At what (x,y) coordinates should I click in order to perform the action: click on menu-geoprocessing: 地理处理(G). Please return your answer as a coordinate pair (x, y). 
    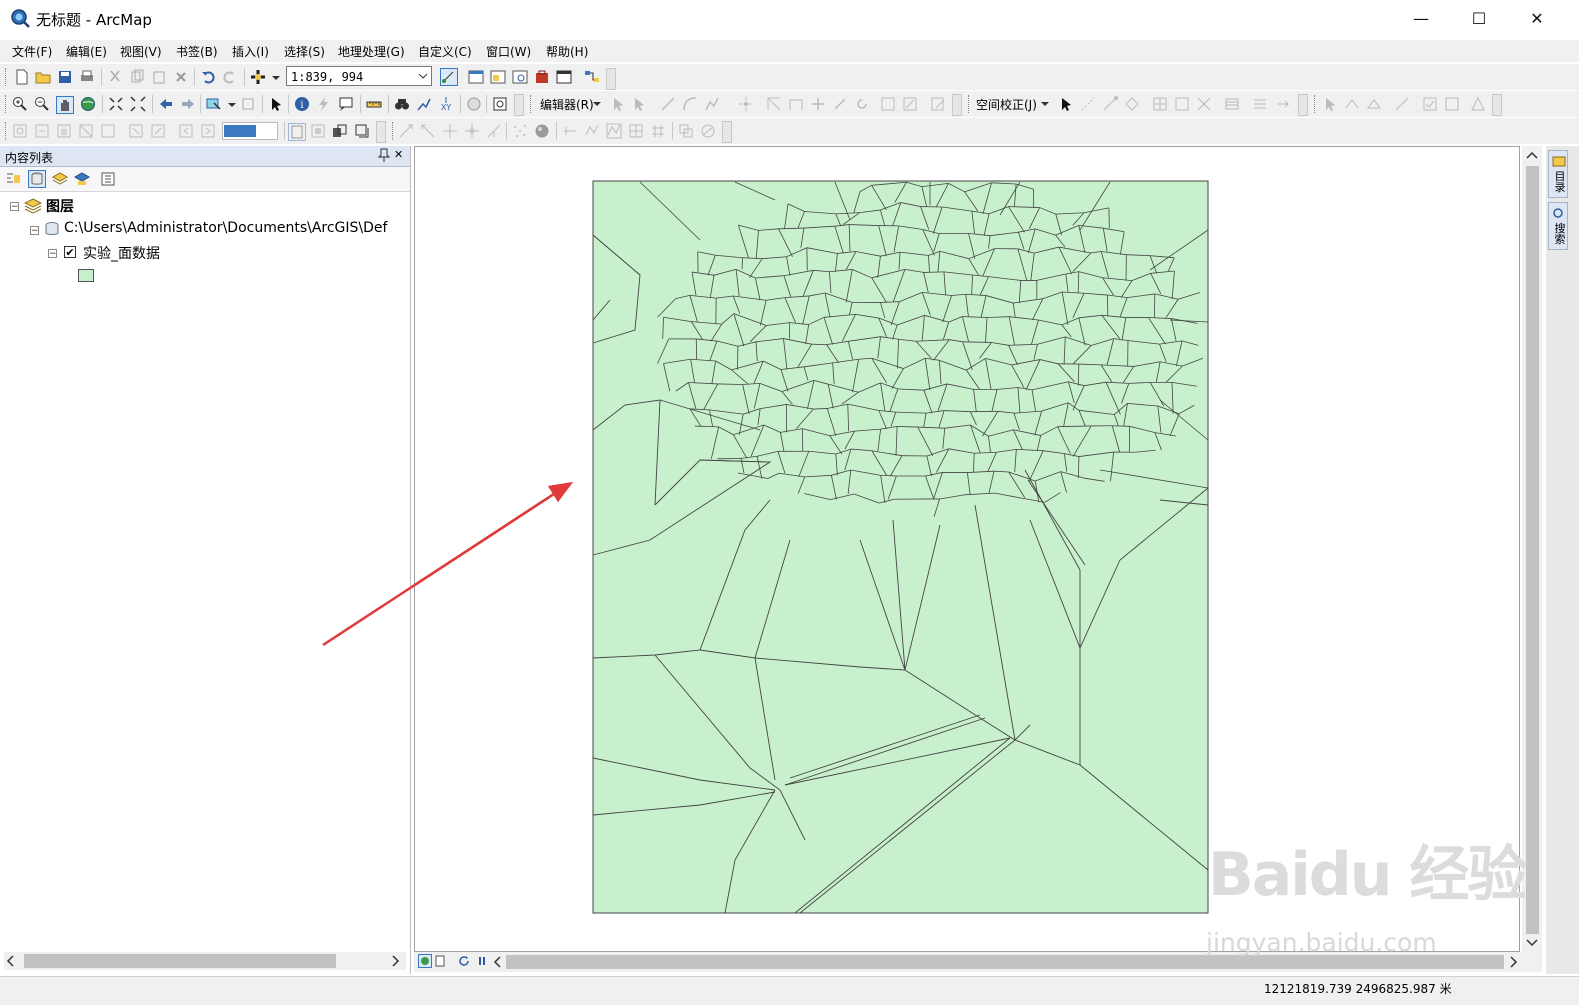
    Looking at the image, I should click on (371, 51).